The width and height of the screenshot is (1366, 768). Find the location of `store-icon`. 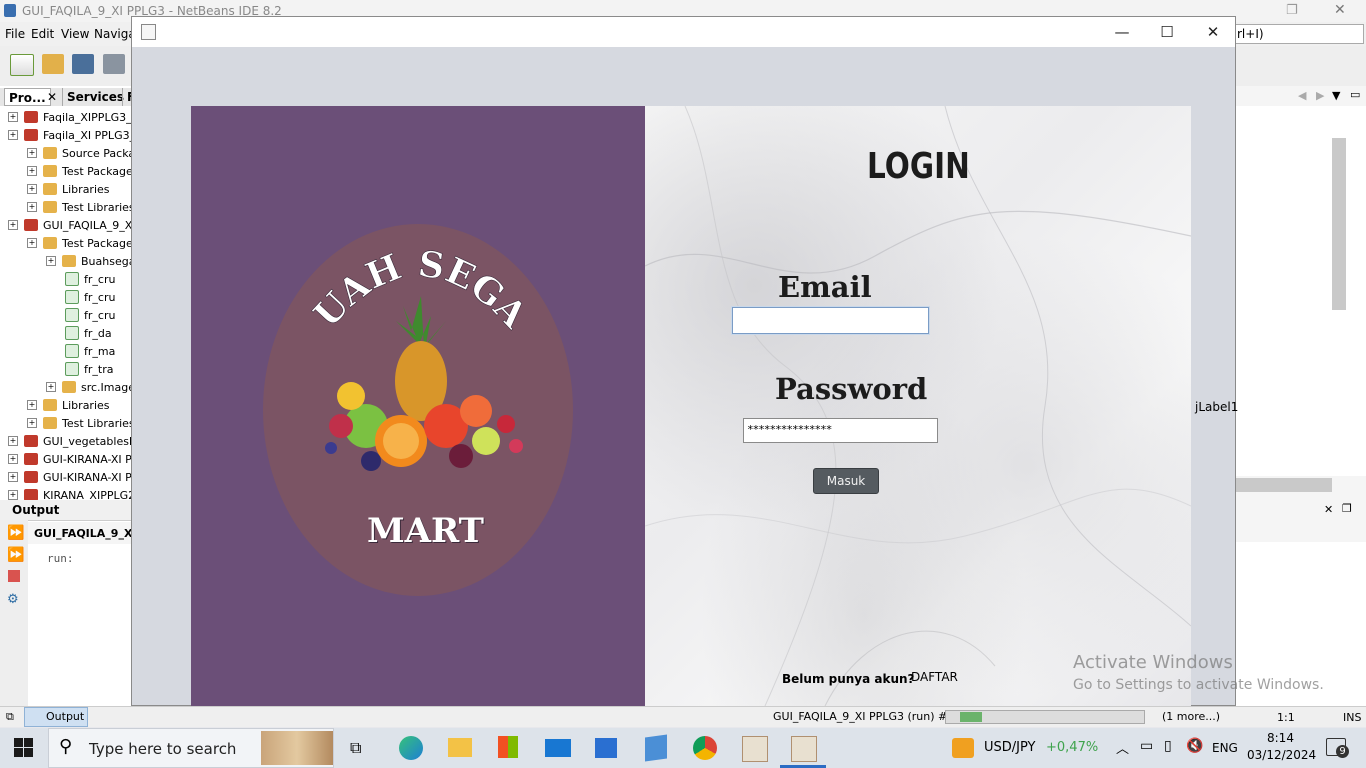

store-icon is located at coordinates (508, 747).